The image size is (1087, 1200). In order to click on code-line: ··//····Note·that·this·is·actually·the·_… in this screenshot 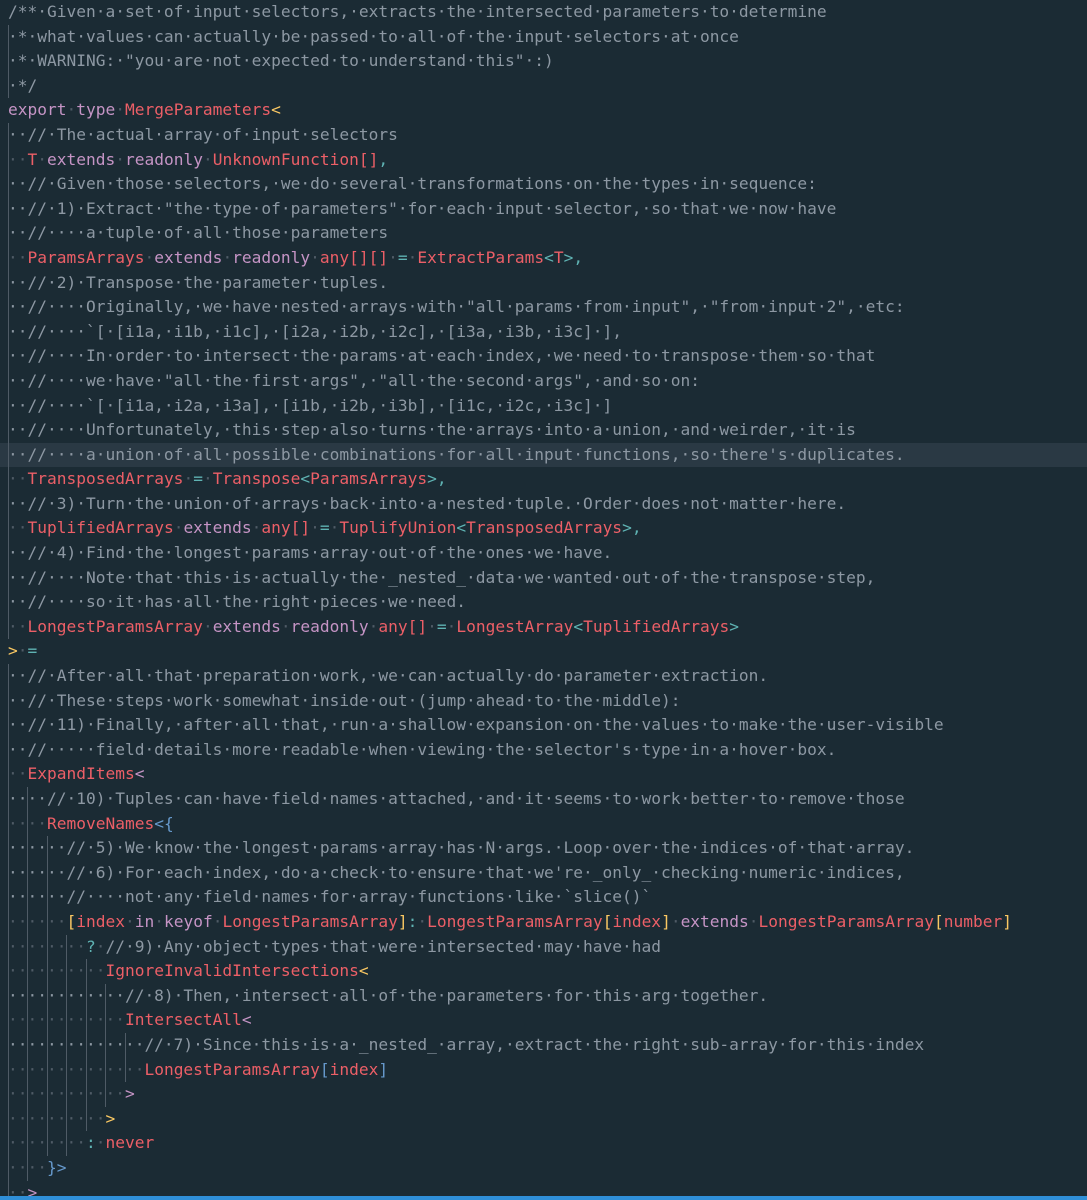, I will do `click(543, 578)`.